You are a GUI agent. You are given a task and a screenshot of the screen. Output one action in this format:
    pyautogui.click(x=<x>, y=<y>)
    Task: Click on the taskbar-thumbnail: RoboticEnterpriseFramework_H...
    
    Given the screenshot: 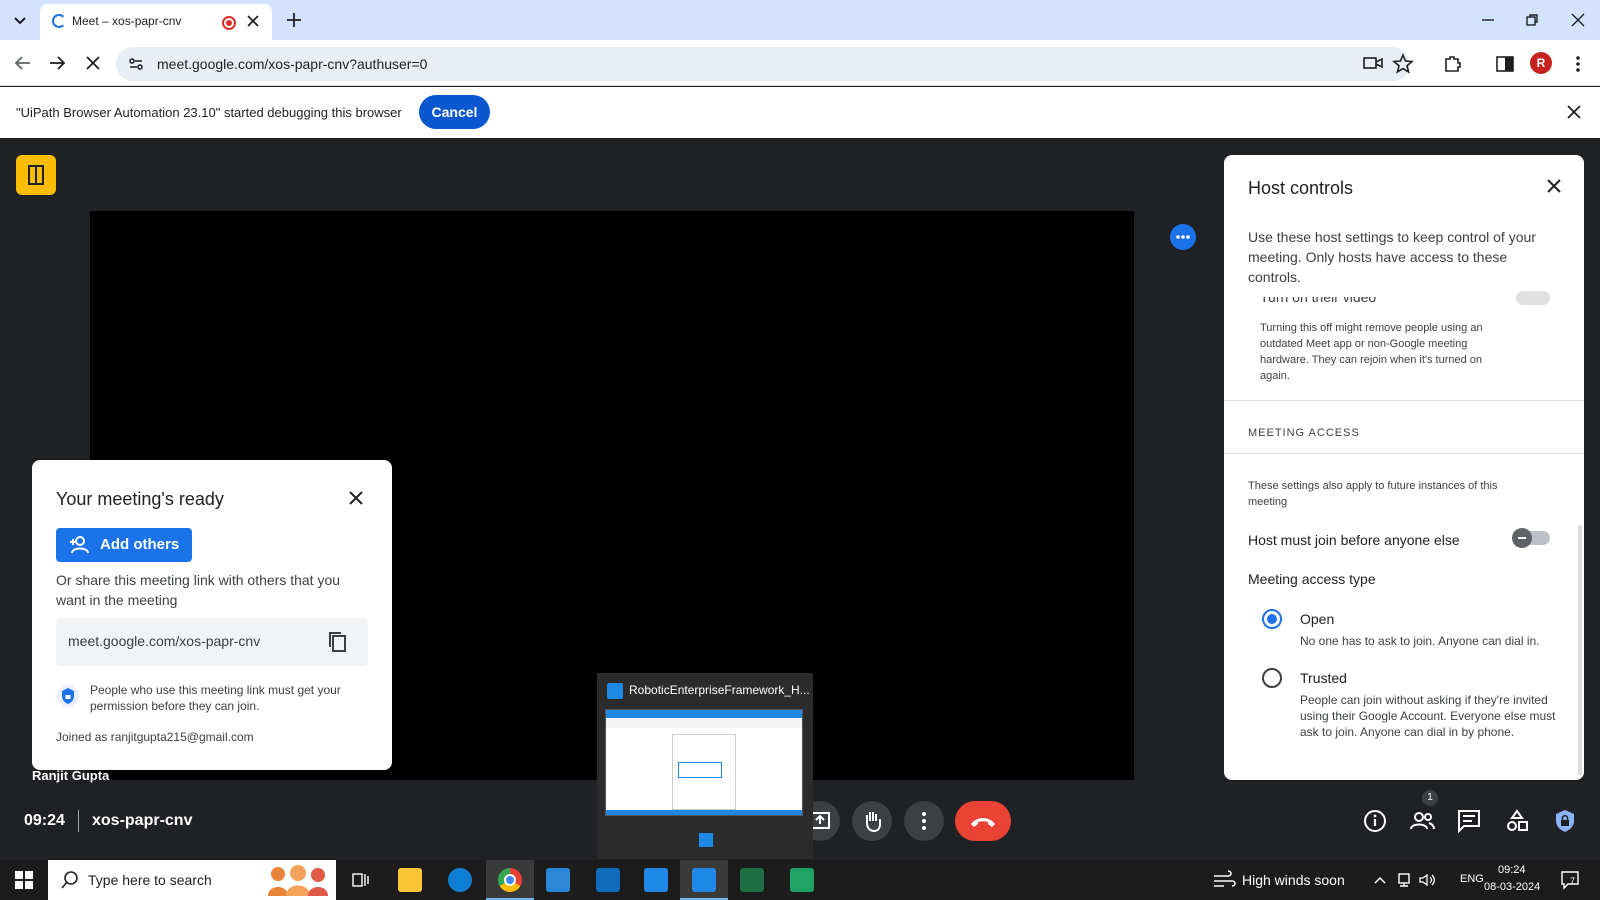 What is the action you would take?
    pyautogui.click(x=705, y=766)
    